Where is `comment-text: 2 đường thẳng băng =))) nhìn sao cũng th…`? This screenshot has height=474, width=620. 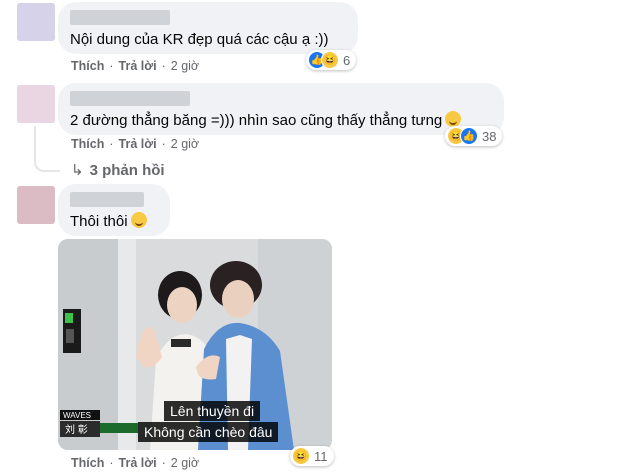
comment-text: 2 đường thẳng băng =))) nhìn sao cũng th… is located at coordinates (256, 120).